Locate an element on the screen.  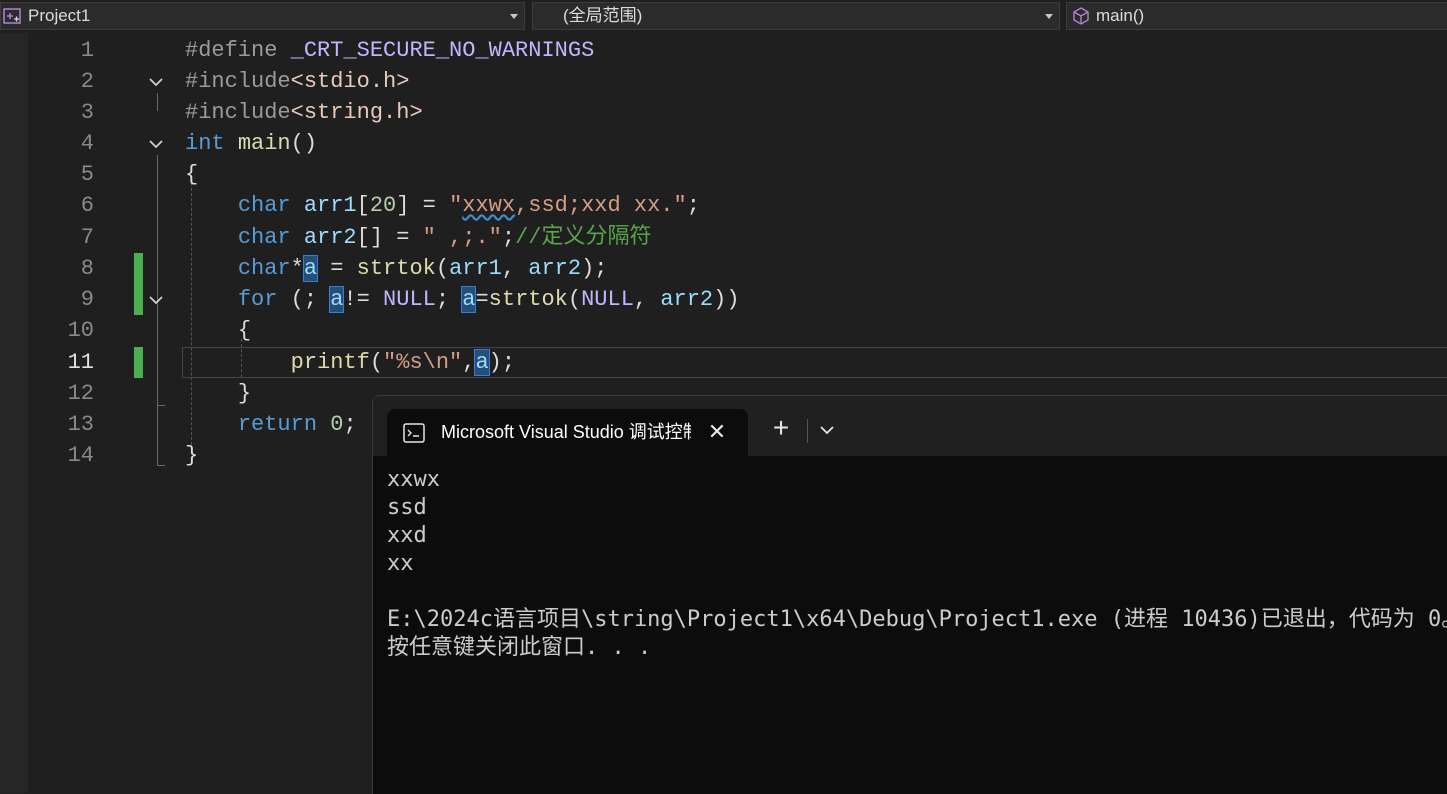
line-number: 2 is located at coordinates (87, 81).